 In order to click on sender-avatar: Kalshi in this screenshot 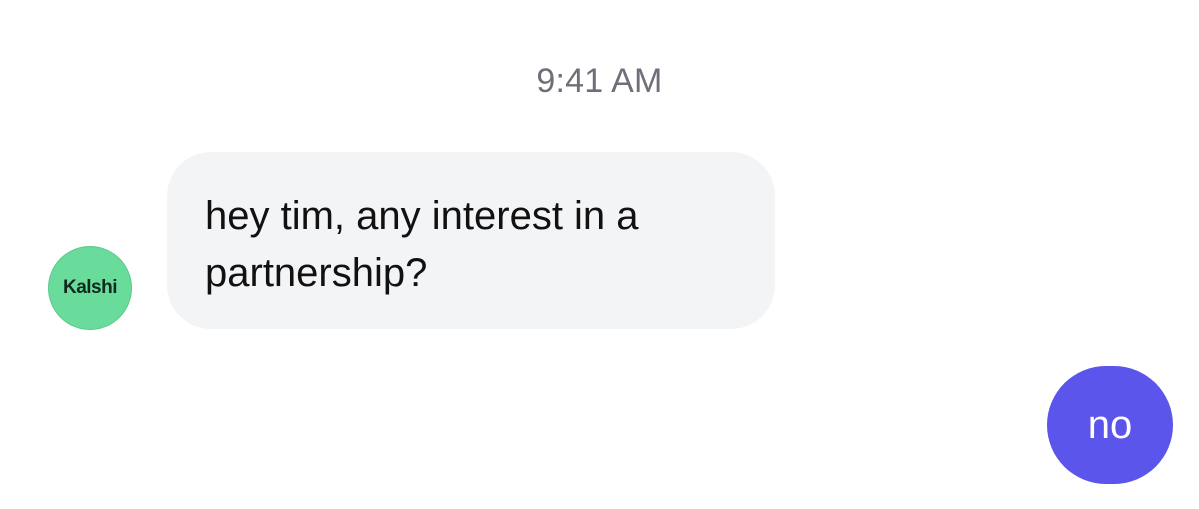, I will do `click(90, 288)`.